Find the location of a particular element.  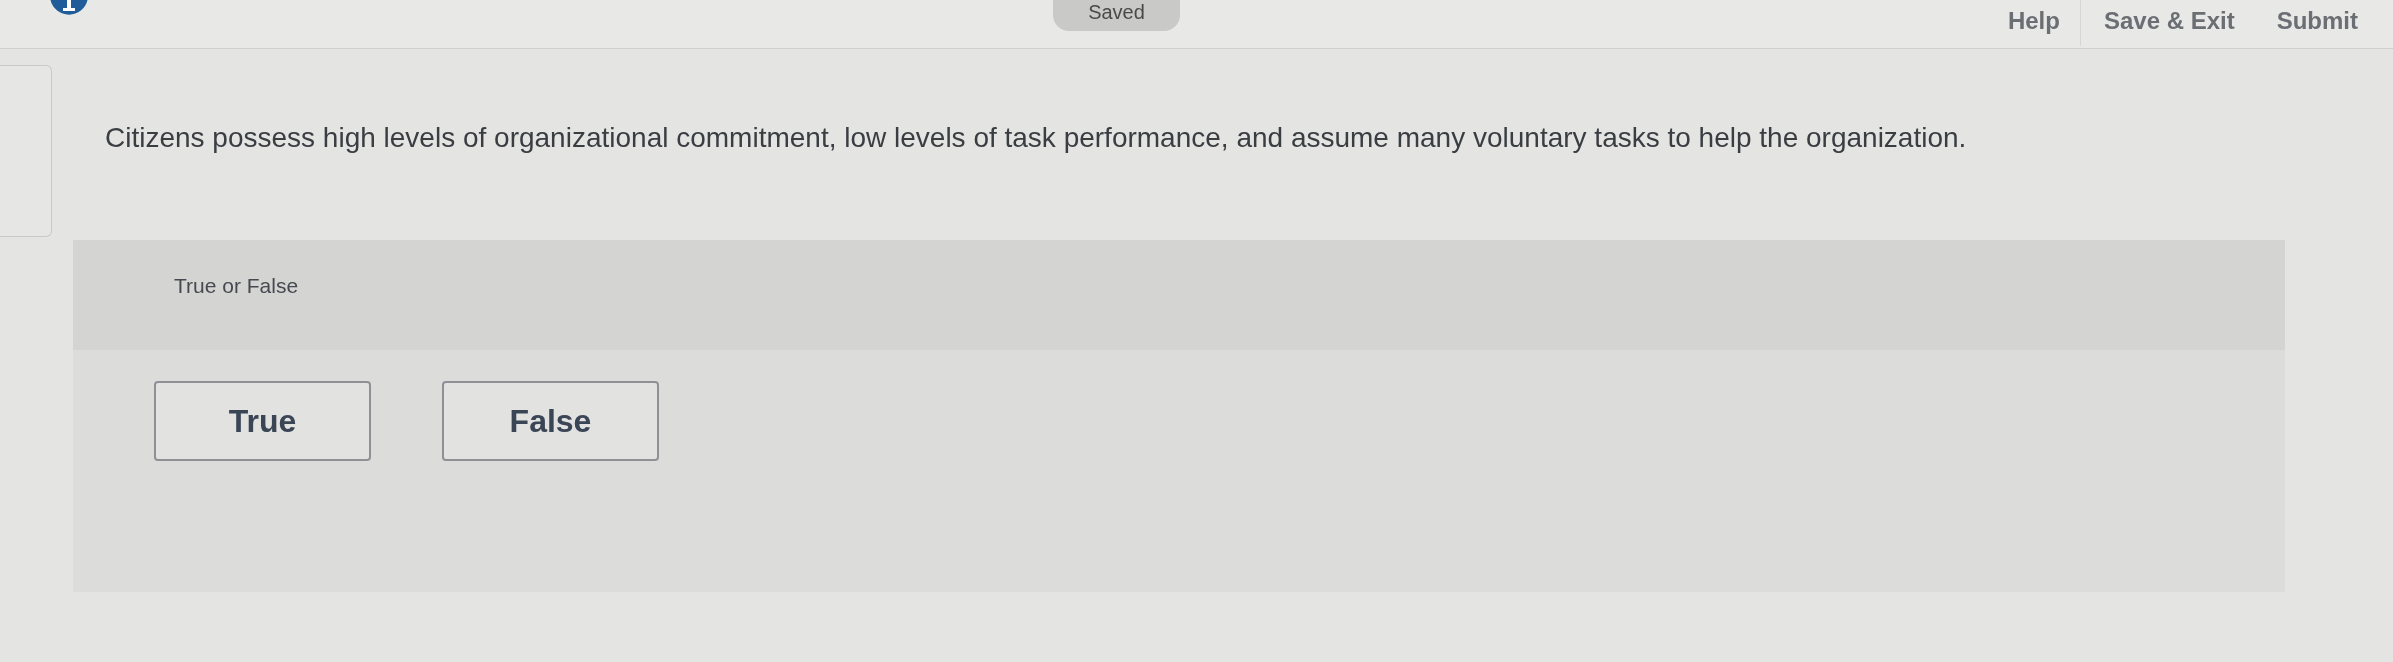

help-link: Help is located at coordinates (2033, 23).